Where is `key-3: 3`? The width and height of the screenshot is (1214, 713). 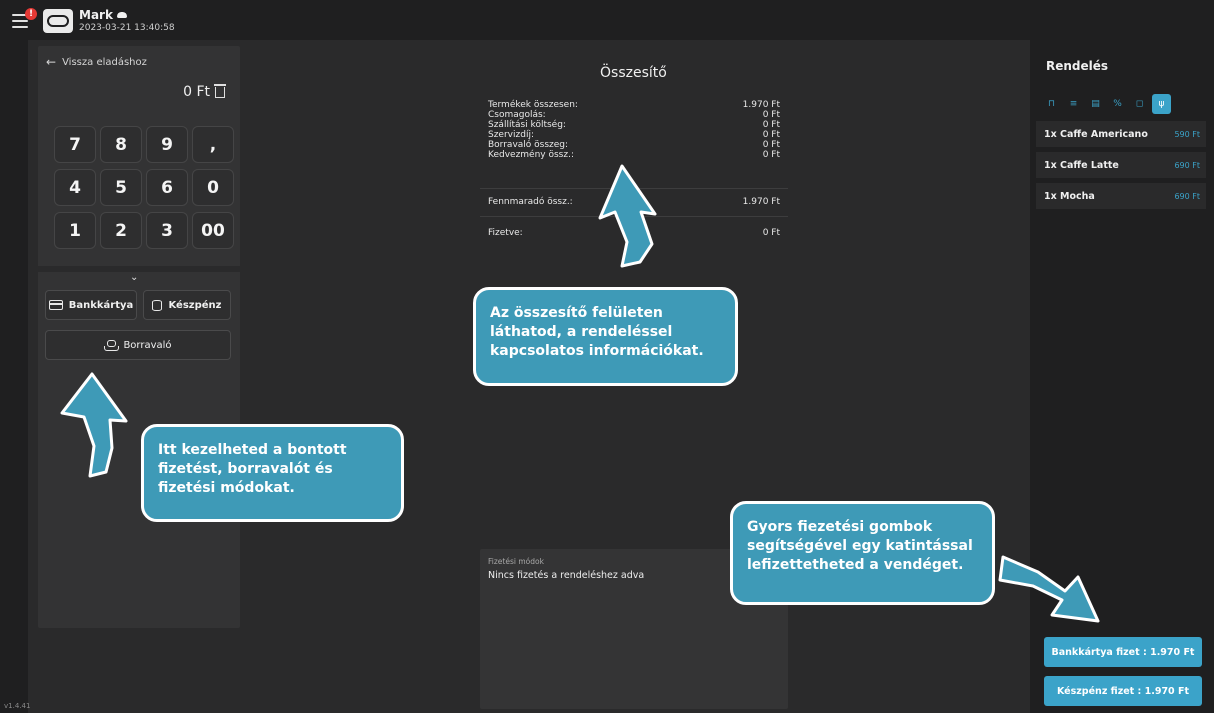
key-3: 3 is located at coordinates (167, 230).